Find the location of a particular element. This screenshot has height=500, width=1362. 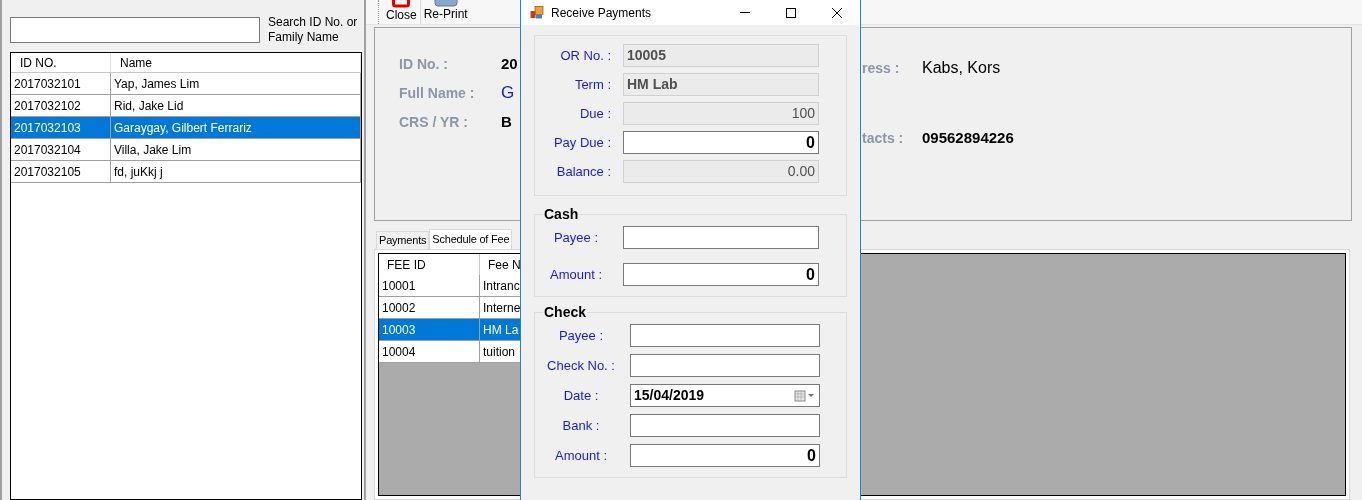

tab: Schedule of Fee is located at coordinates (471, 239).